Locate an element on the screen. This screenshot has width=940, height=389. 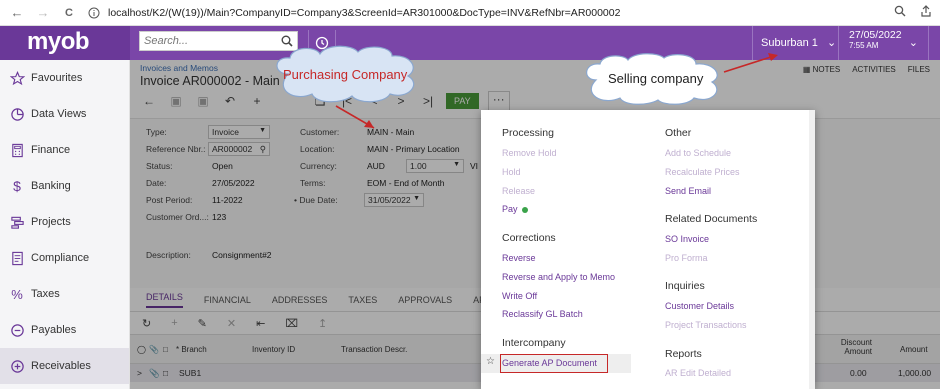
breadcrumb: Invoices and Memos is located at coordinates (179, 68).